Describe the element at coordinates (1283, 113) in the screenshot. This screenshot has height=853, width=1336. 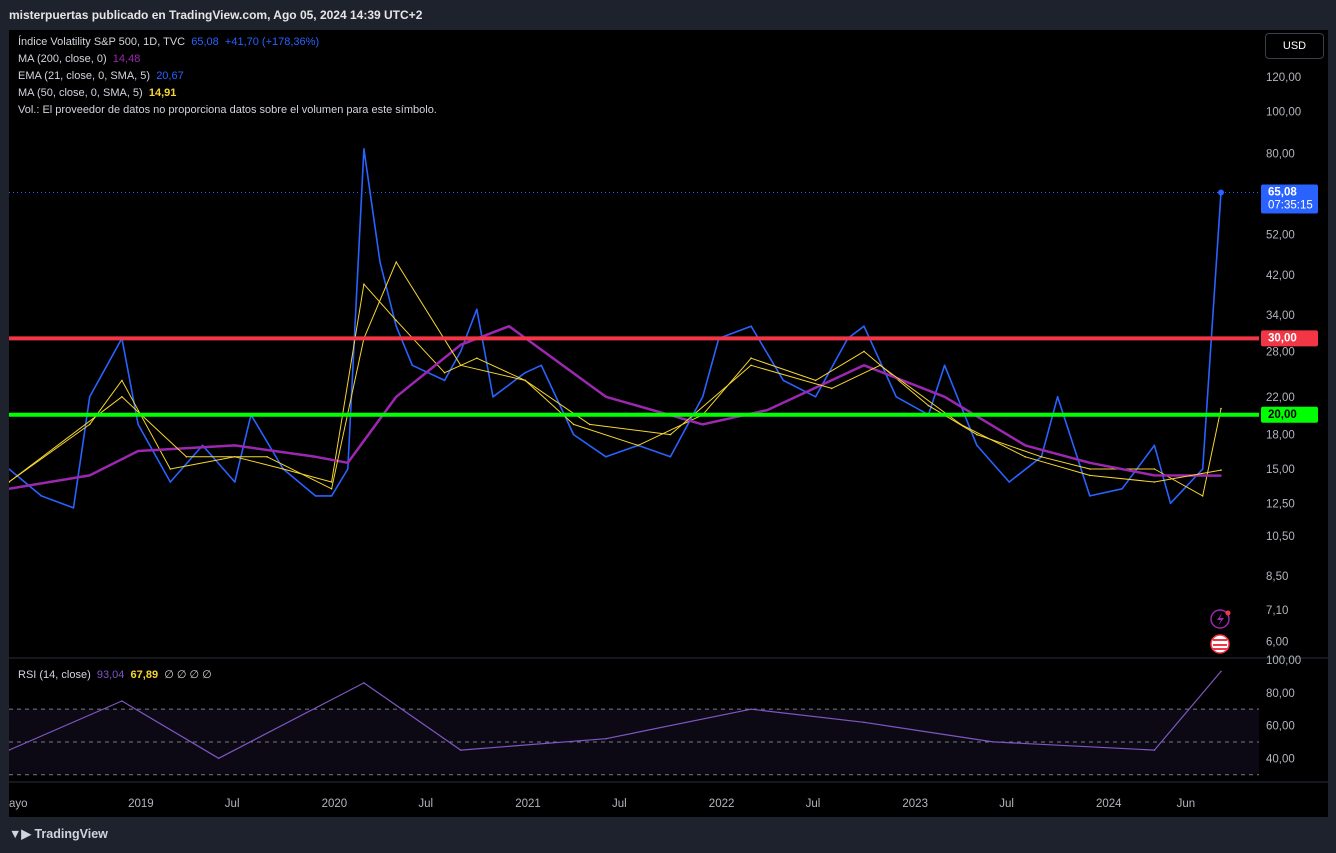
I see `price-axis-label: 100,00` at that location.